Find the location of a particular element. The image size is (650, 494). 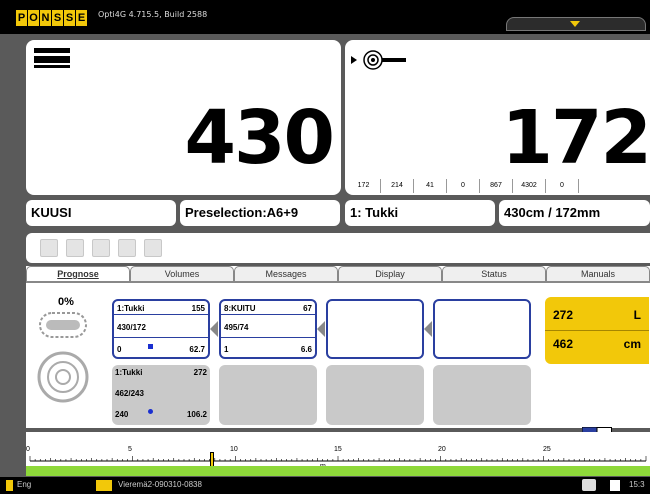

ruler-label: 10 is located at coordinates (234, 449).